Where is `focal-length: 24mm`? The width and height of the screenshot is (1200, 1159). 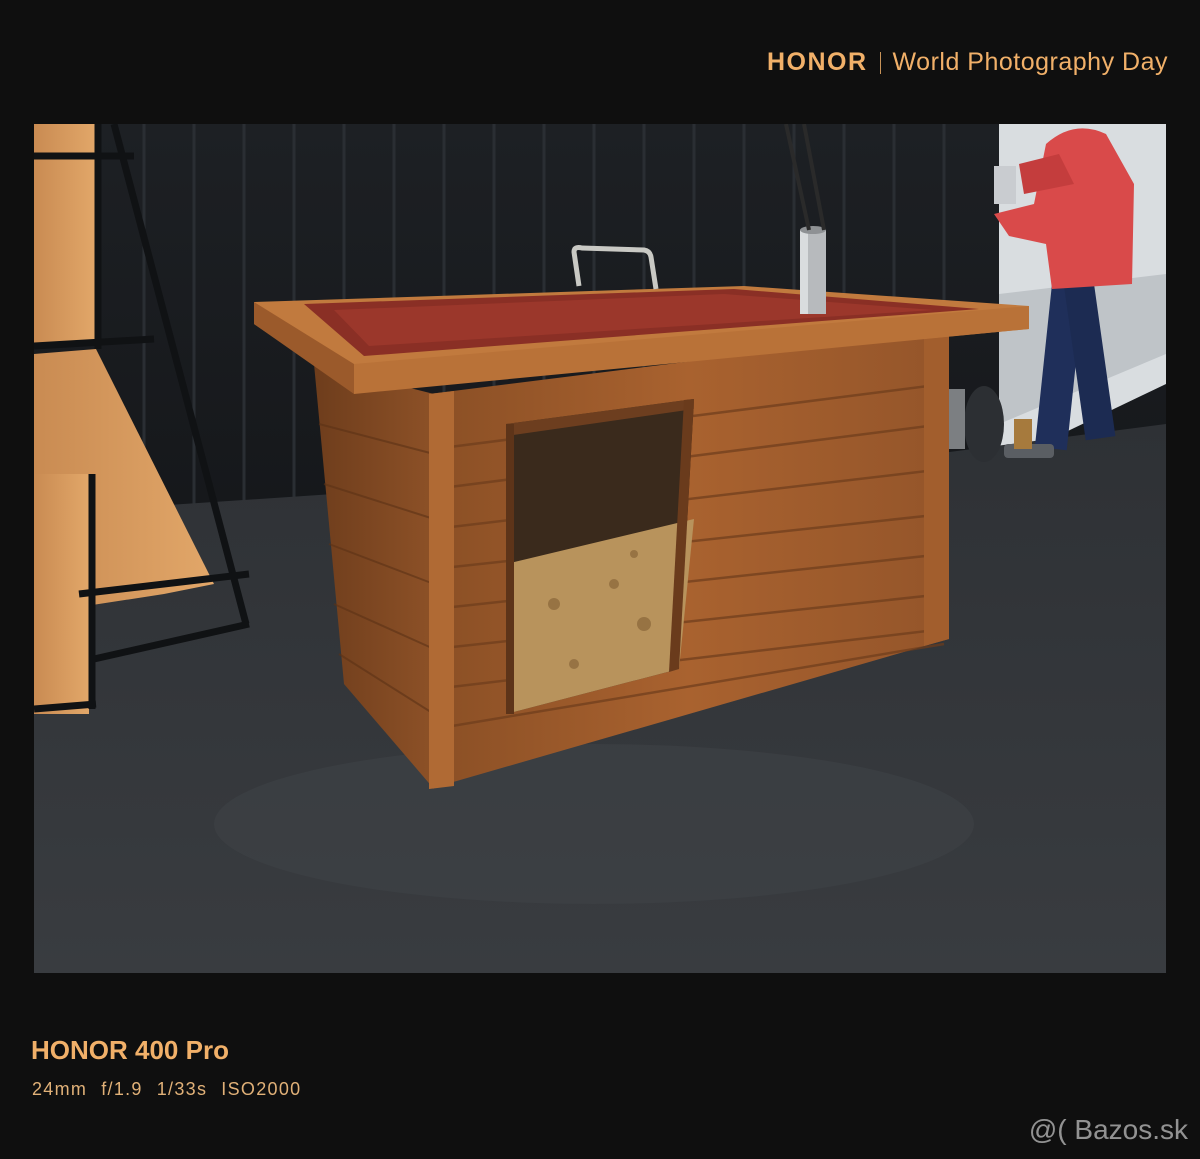
focal-length: 24mm is located at coordinates (60, 1089).